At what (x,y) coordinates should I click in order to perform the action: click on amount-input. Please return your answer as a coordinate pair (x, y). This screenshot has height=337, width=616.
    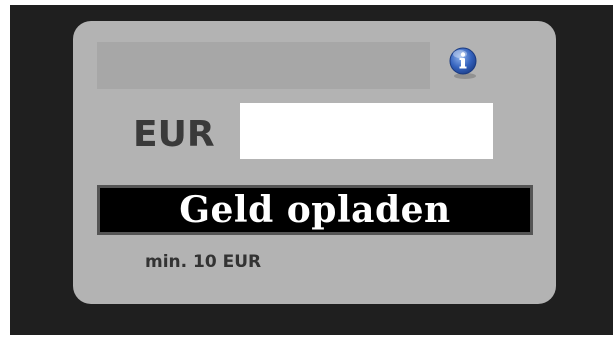
    Looking at the image, I should click on (366, 131).